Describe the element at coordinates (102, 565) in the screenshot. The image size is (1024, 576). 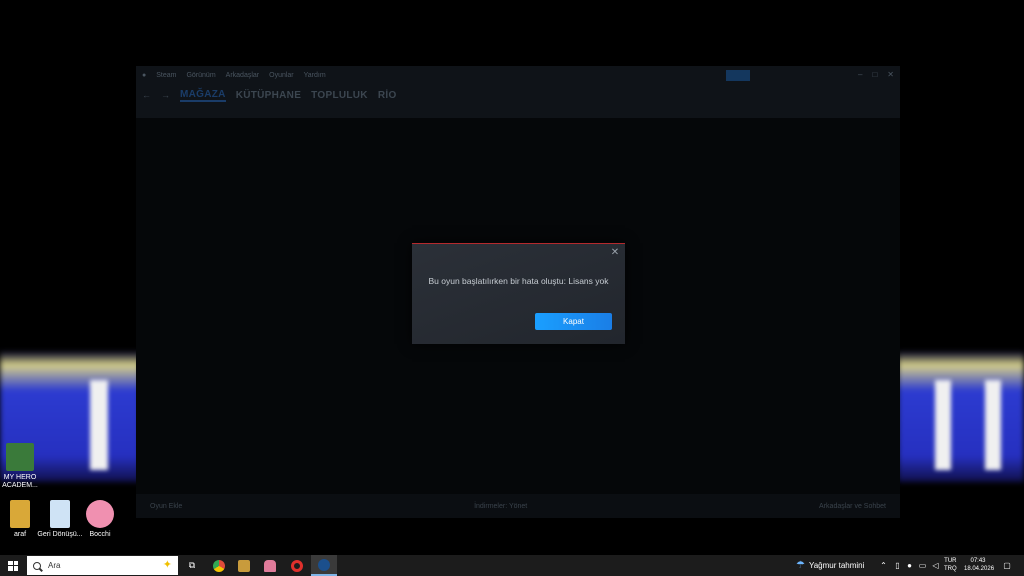
I see `search-box: Ara ✦` at that location.